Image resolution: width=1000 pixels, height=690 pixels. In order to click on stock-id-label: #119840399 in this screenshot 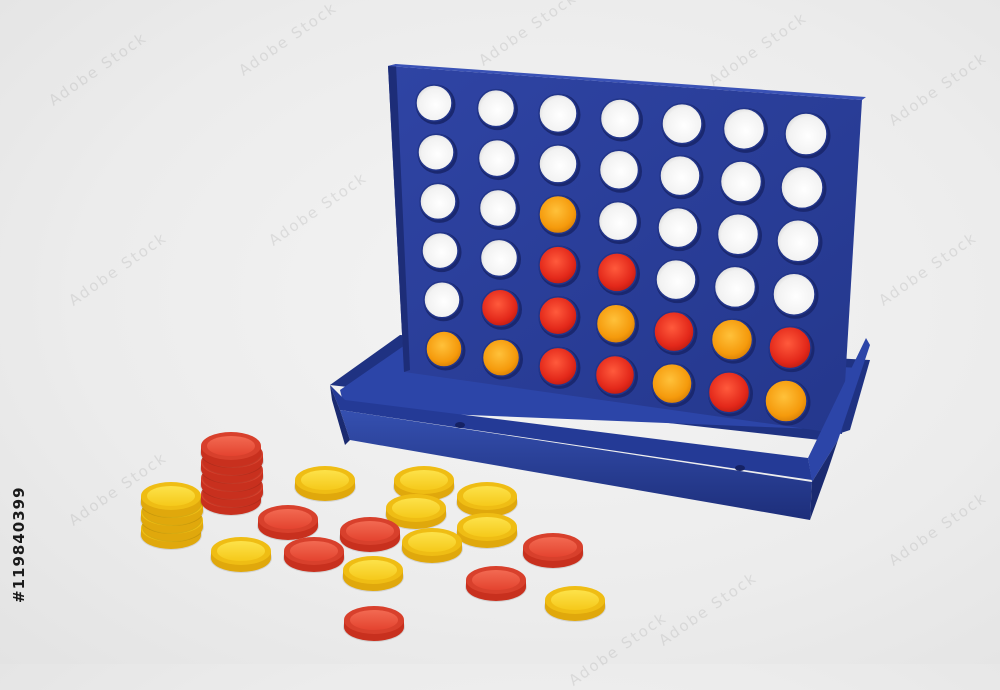, I will do `click(19, 545)`.